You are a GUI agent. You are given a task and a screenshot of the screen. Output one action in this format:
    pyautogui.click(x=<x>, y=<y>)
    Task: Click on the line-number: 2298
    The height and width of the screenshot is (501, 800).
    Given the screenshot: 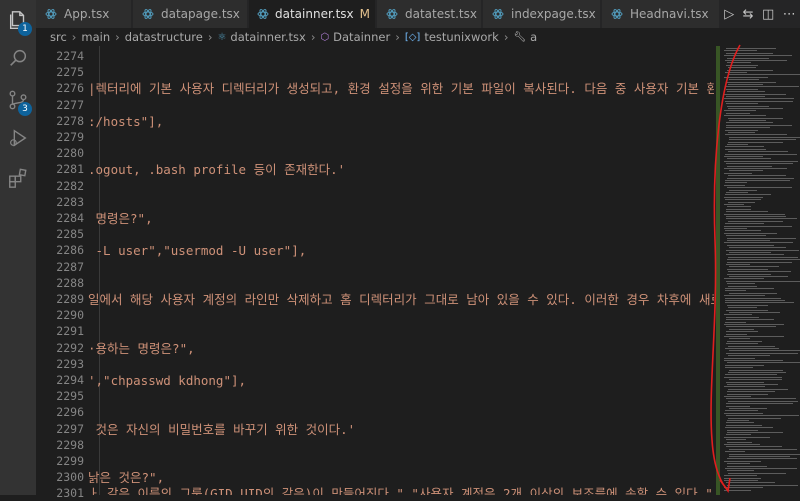 What is the action you would take?
    pyautogui.click(x=70, y=444)
    